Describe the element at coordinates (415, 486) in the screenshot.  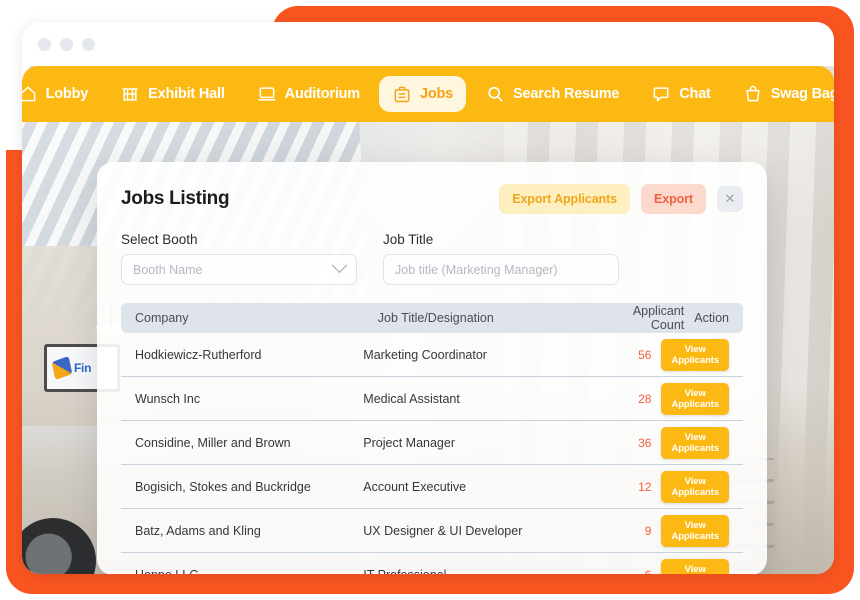
I see `cell-job-title: Account Executive` at that location.